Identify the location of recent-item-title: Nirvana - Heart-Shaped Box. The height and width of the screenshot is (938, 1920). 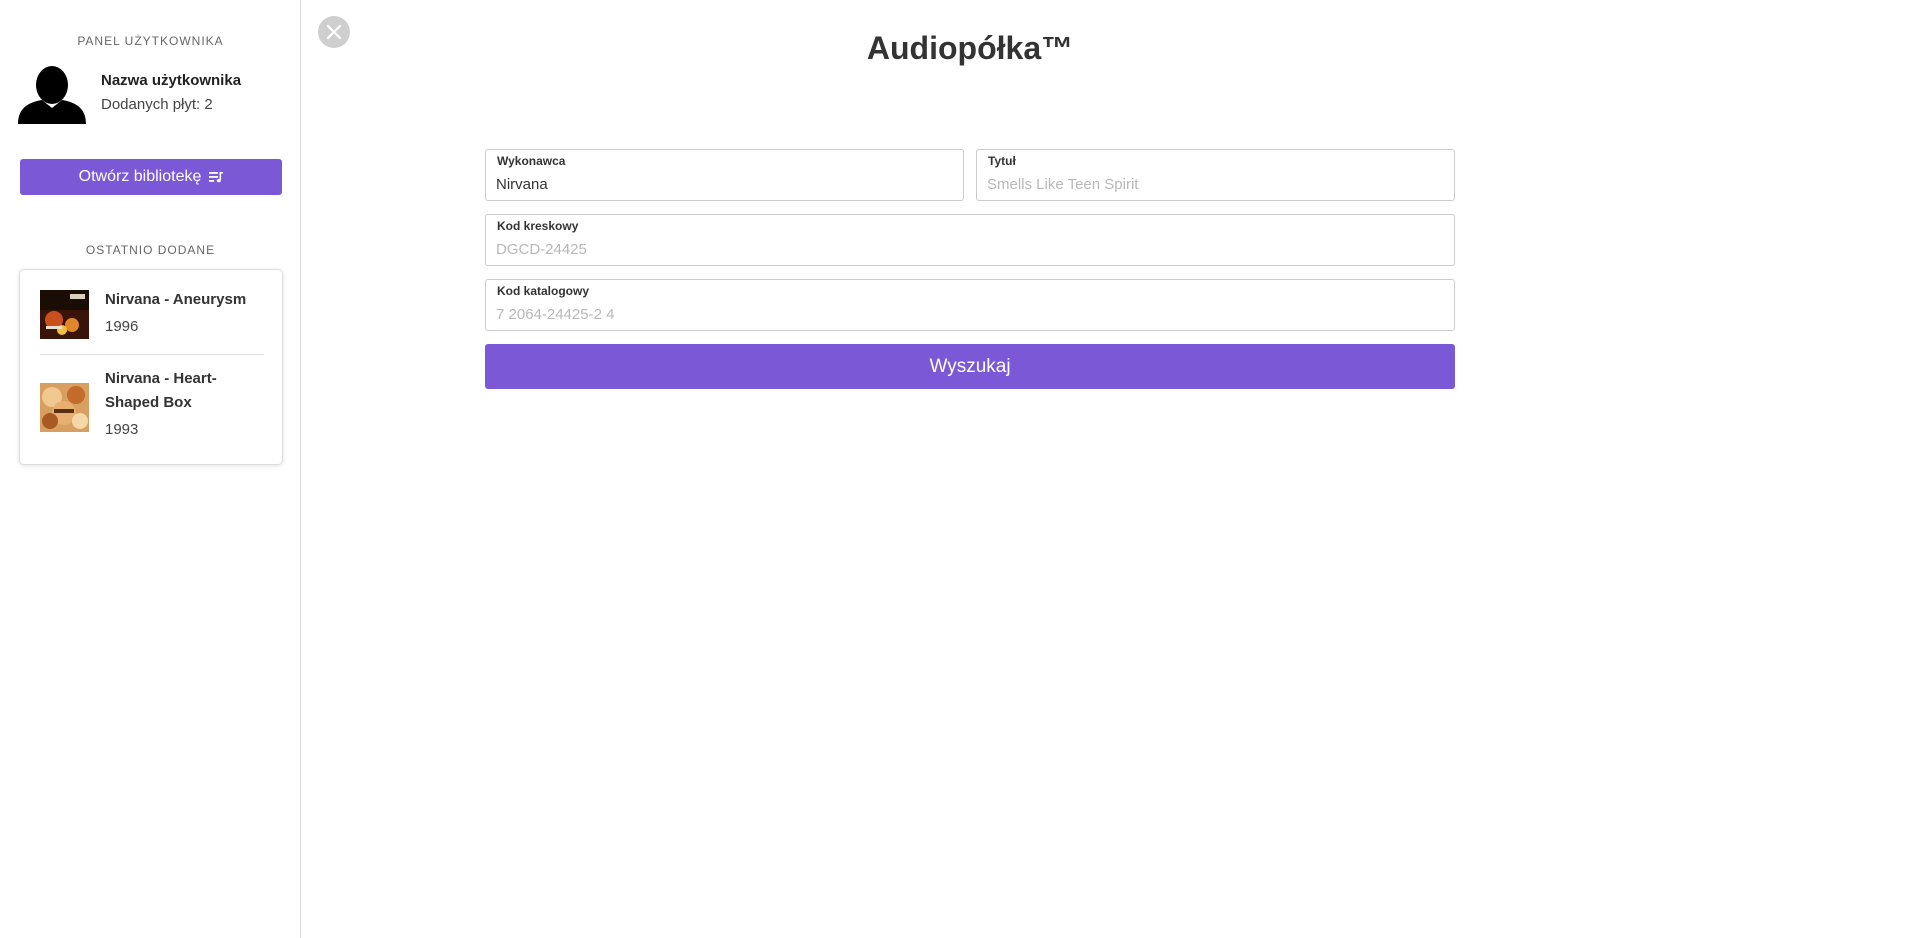
(161, 390).